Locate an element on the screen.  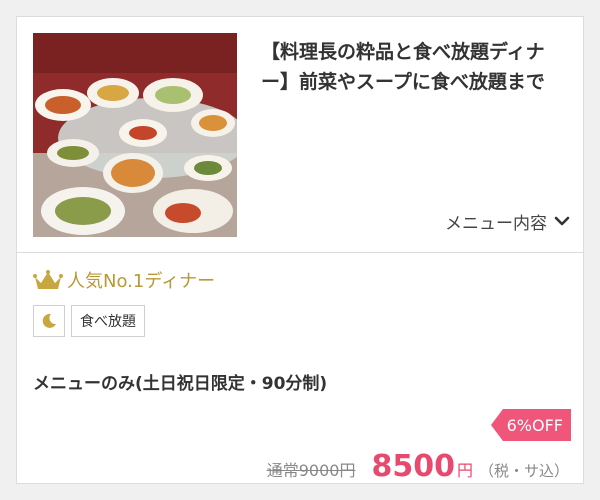
sale-price: 8500 is located at coordinates (413, 466).